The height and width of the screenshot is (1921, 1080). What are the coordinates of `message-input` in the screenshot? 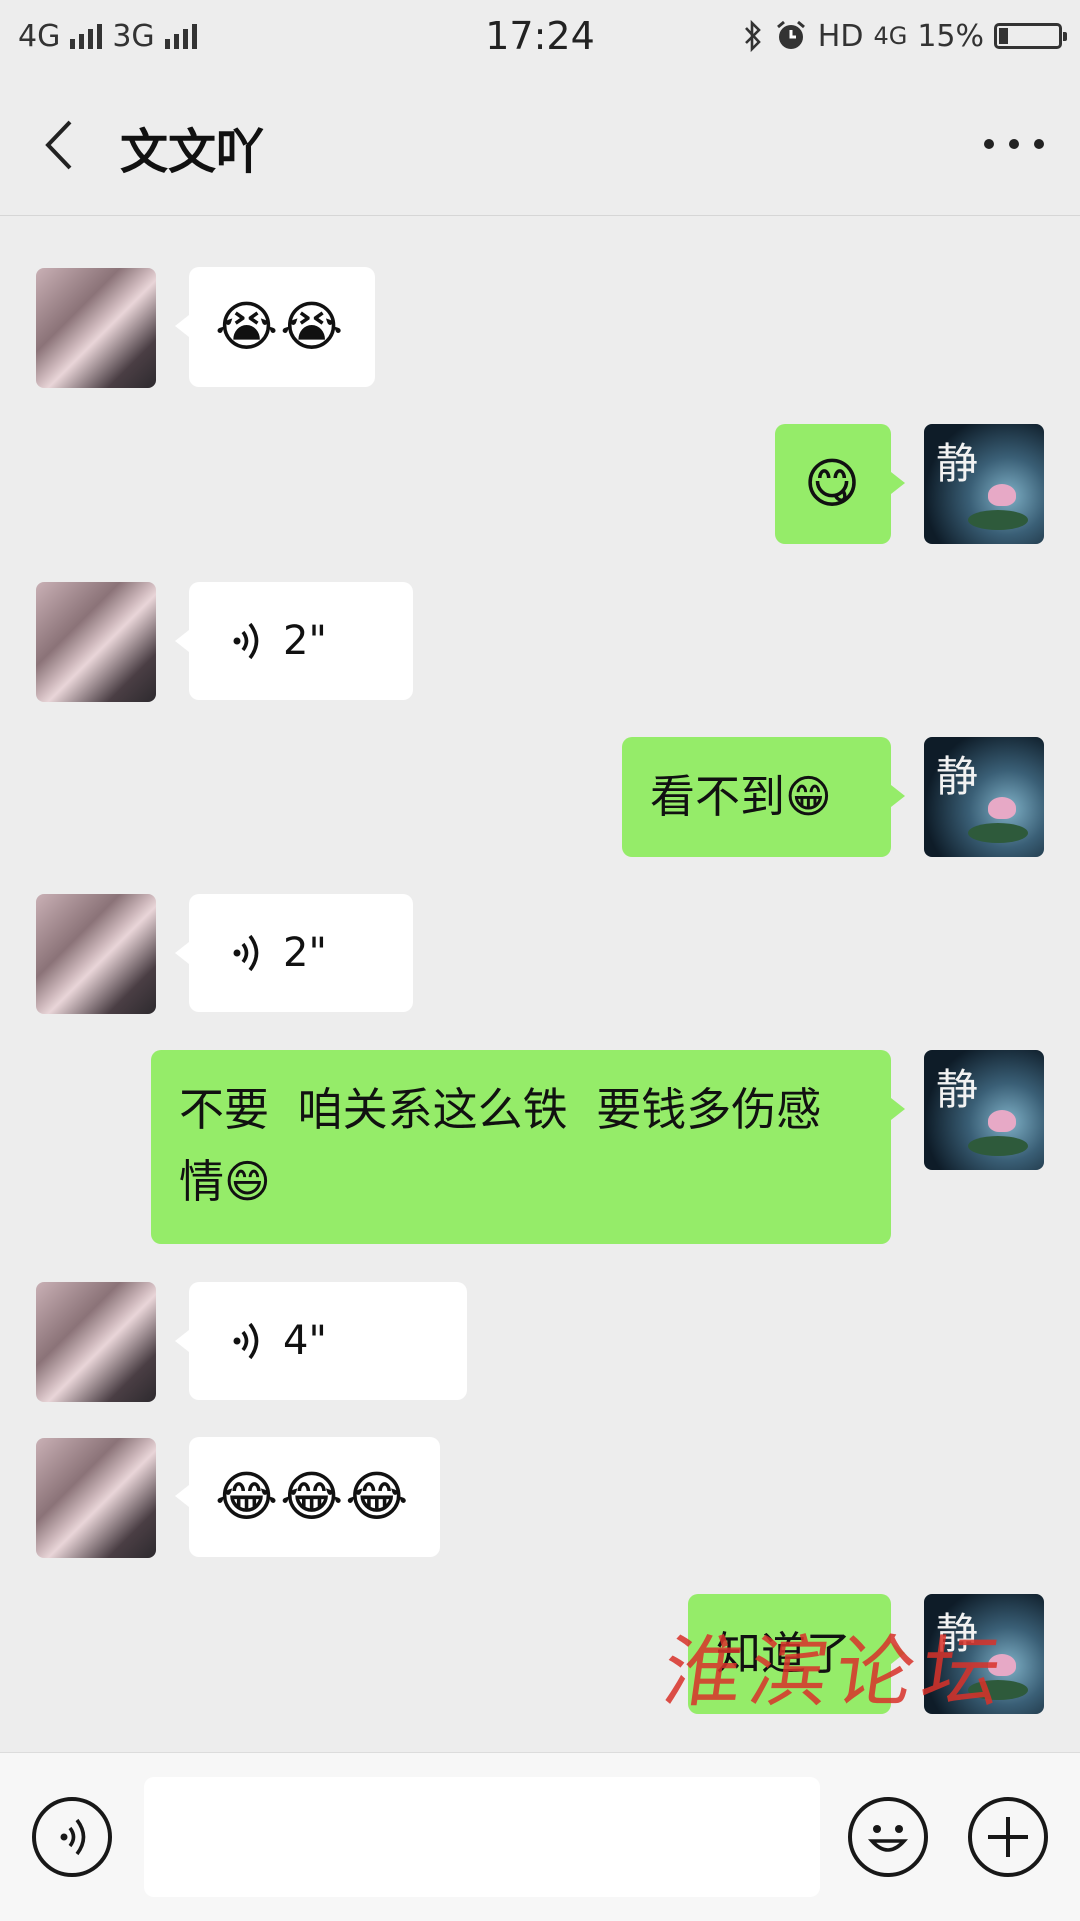 It's located at (482, 1837).